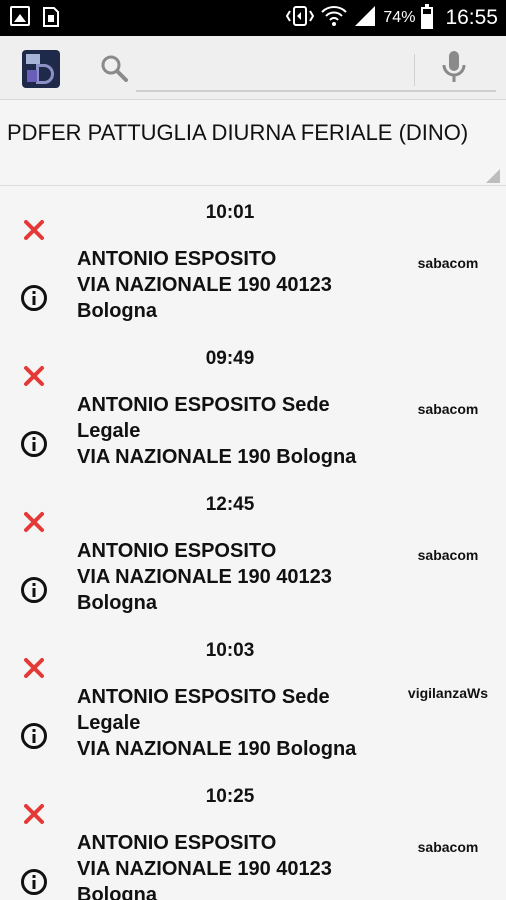  What do you see at coordinates (365, 18) in the screenshot?
I see `signal-icon` at bounding box center [365, 18].